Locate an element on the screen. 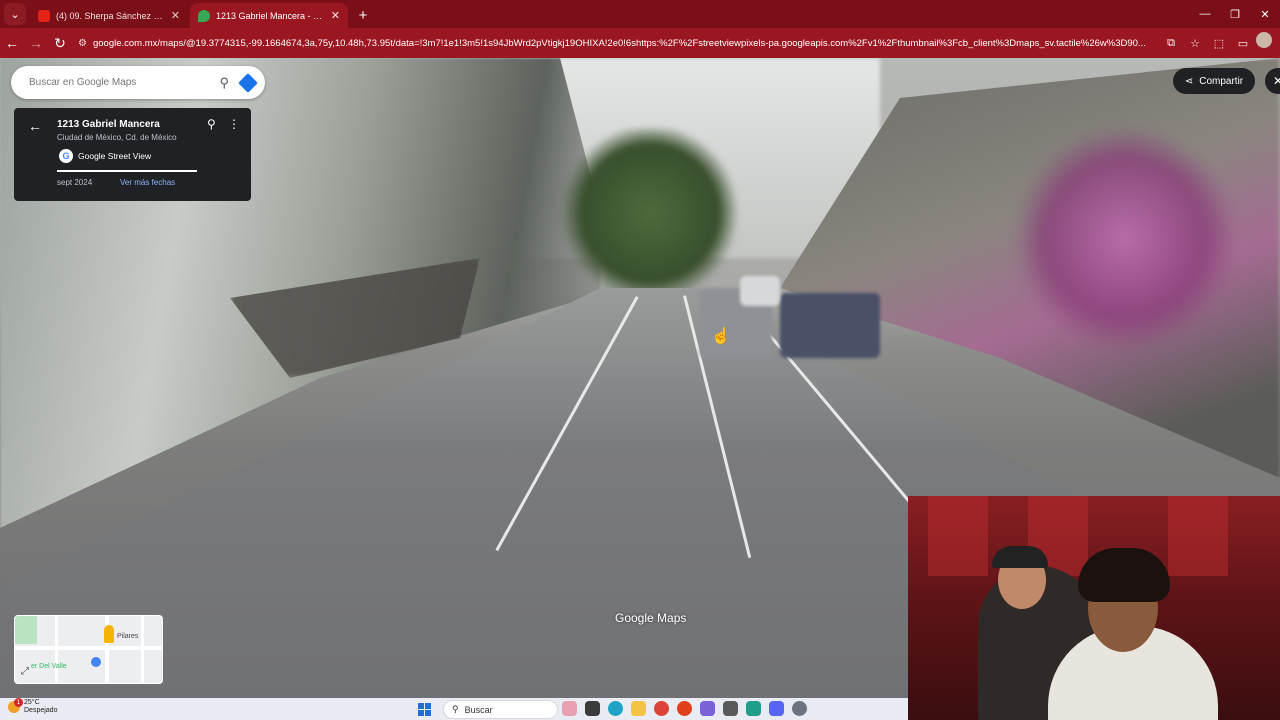 The height and width of the screenshot is (720, 1280). back-arrow-icon: ← is located at coordinates (35, 126).